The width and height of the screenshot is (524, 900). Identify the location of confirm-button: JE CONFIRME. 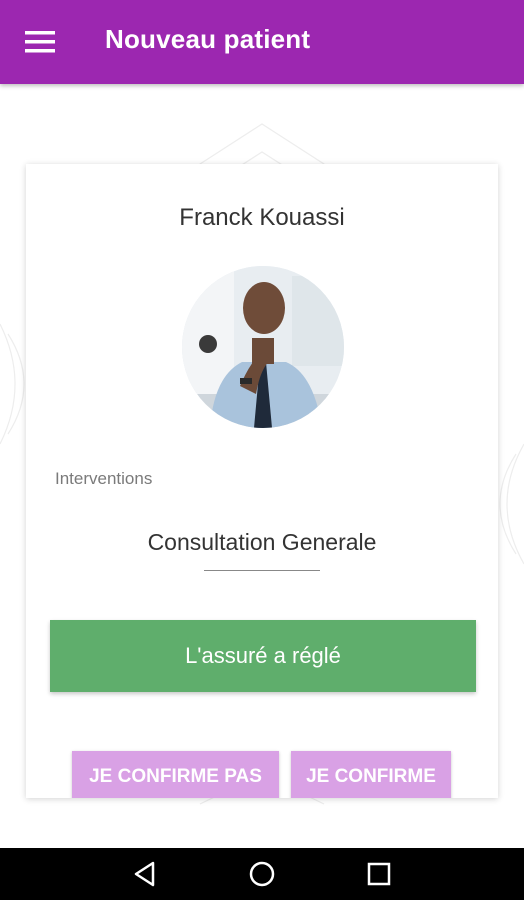
(371, 774).